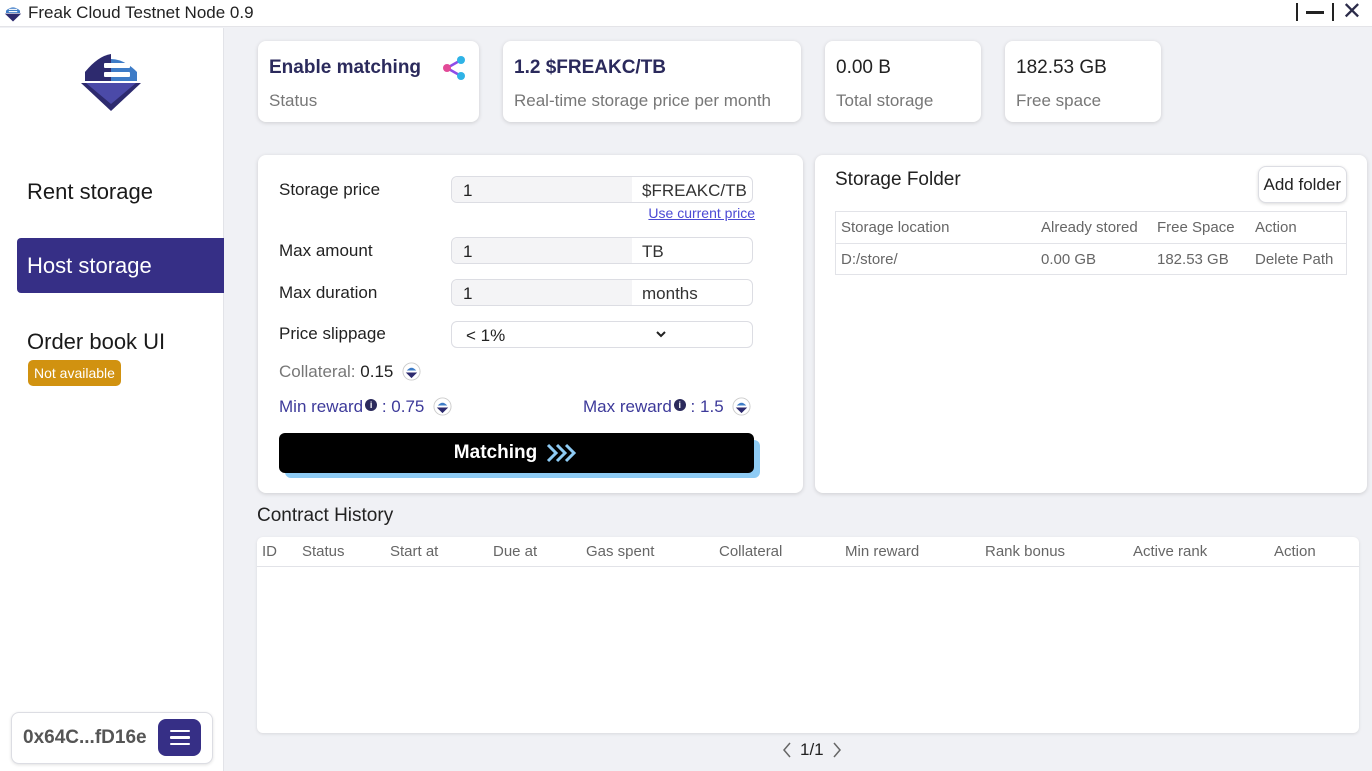 The image size is (1372, 771). Describe the element at coordinates (326, 250) in the screenshot. I see `max-amount-label: Max amount` at that location.